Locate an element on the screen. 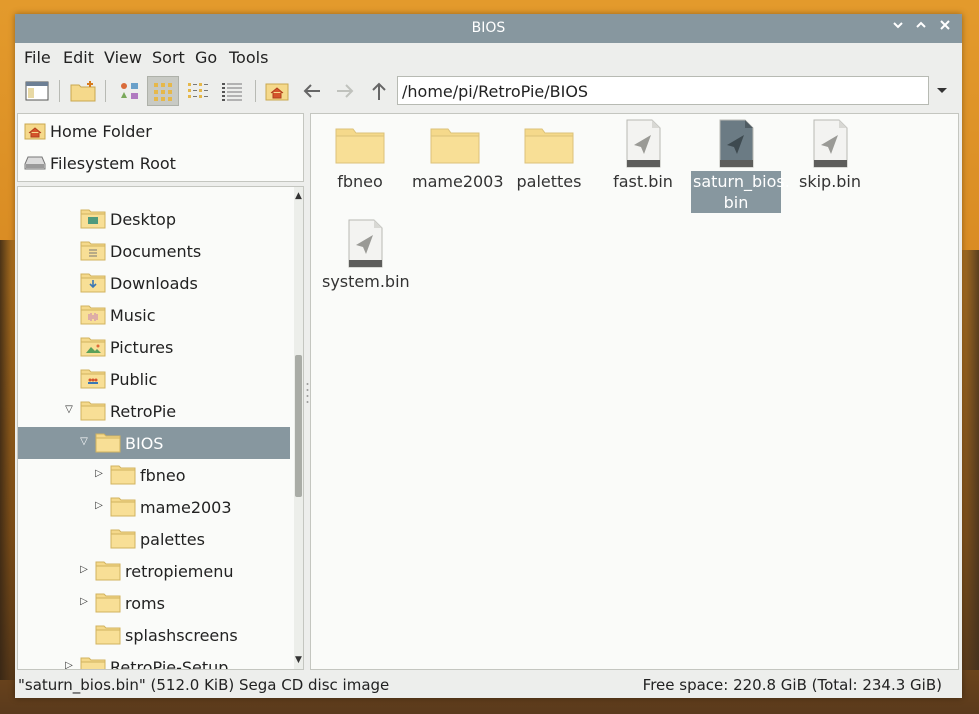  tree-item-desktop: Desktop is located at coordinates (154, 219).